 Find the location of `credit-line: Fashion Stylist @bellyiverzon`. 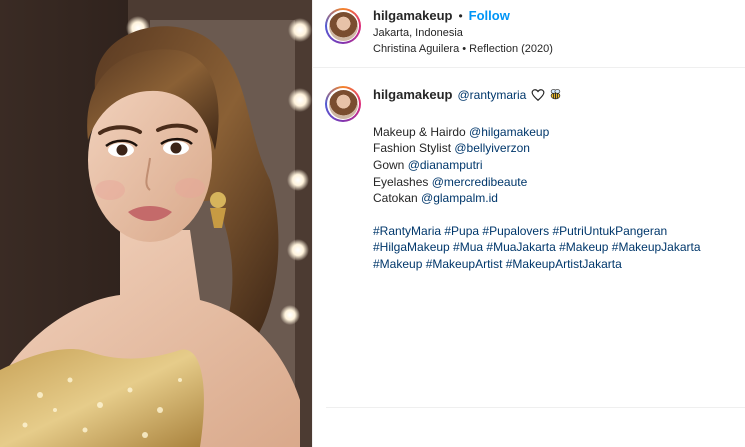

credit-line: Fashion Stylist @bellyiverzon is located at coordinates (537, 148).